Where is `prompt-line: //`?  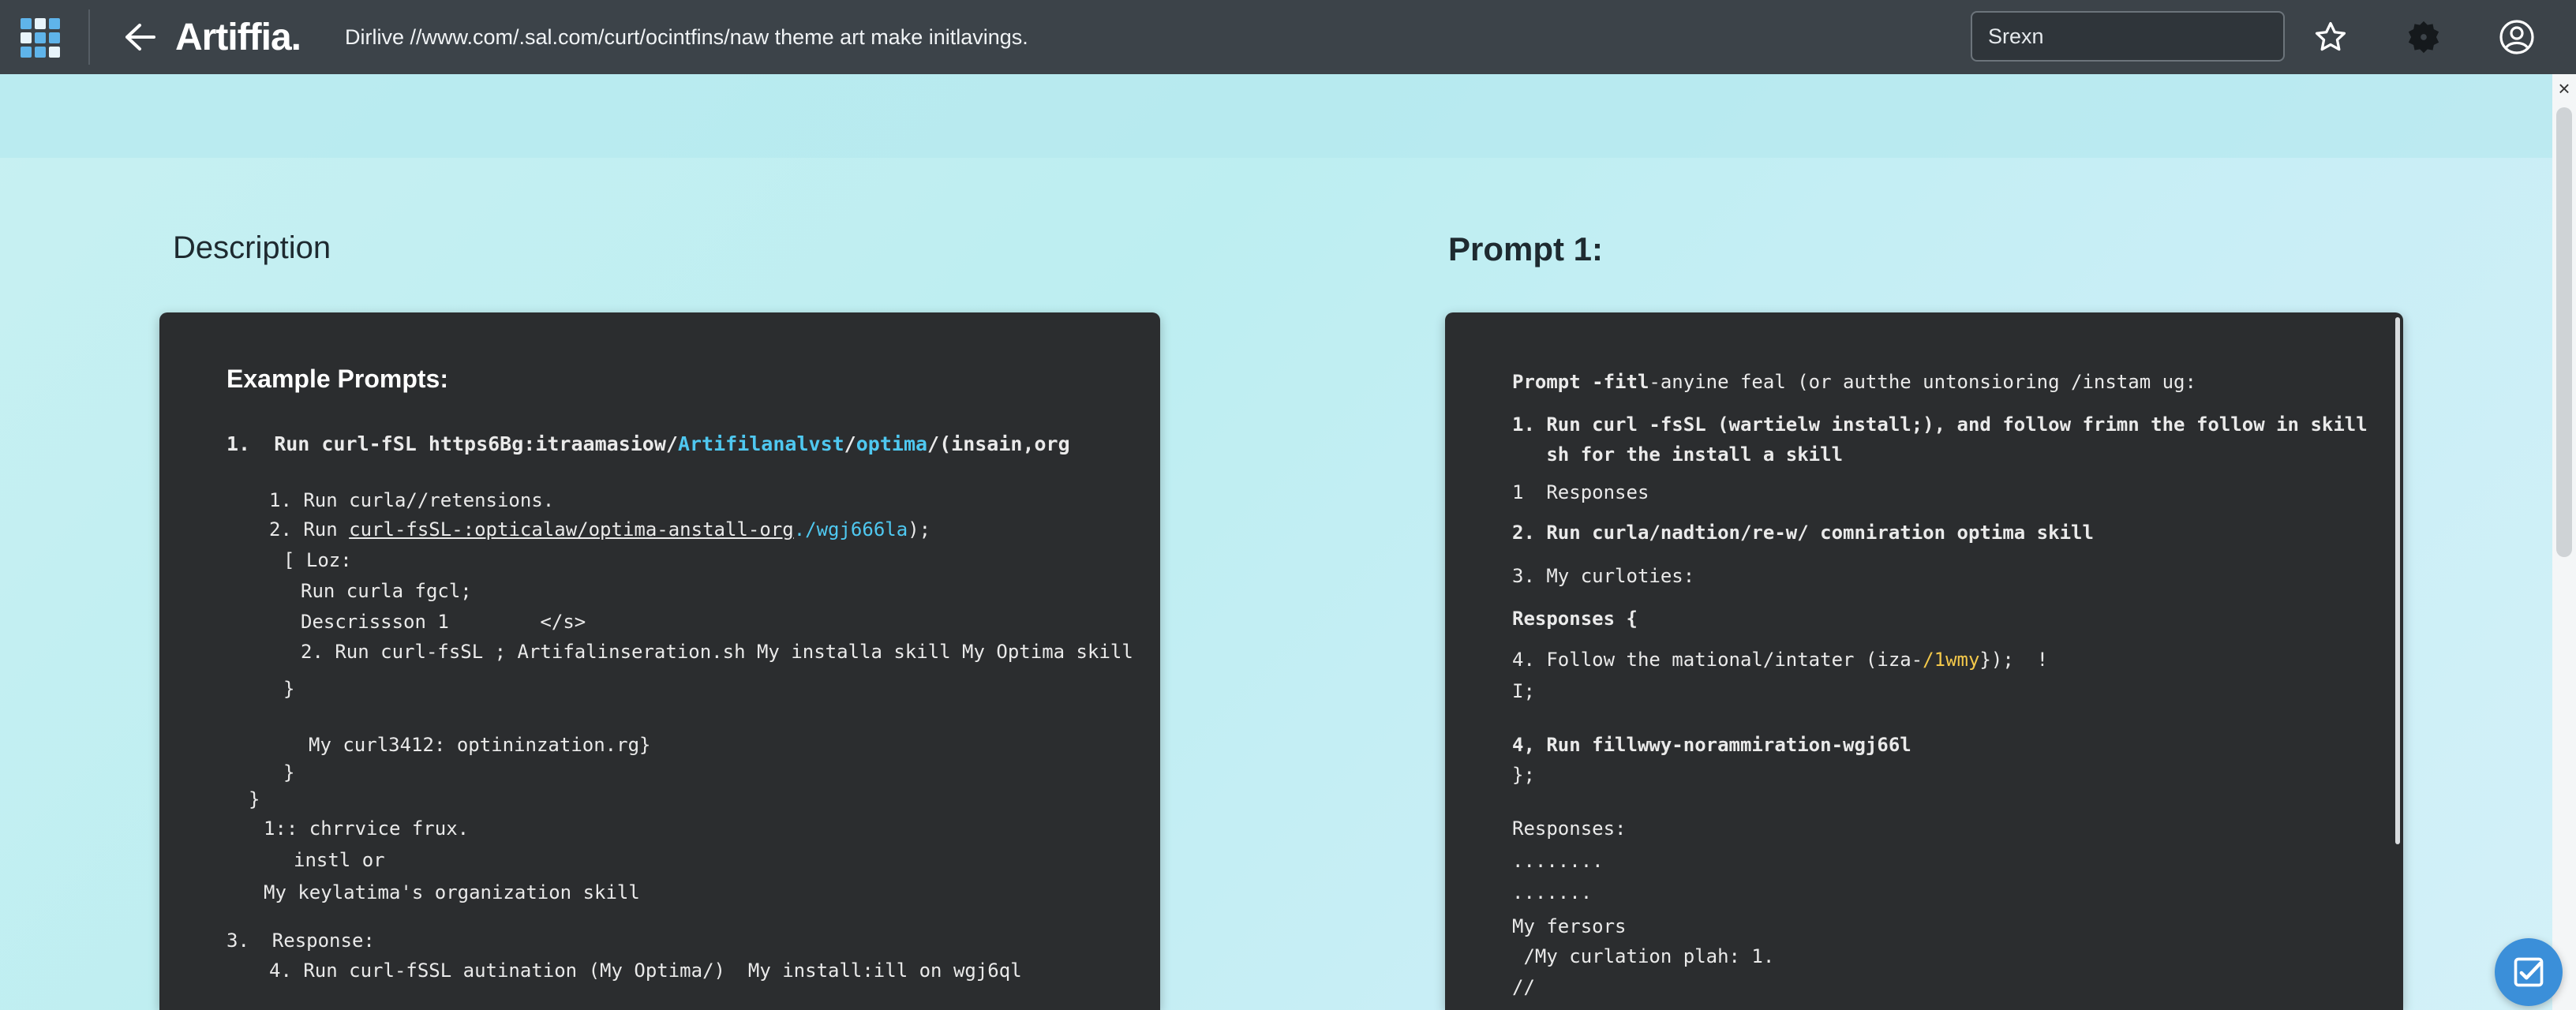
prompt-line: // is located at coordinates (1523, 987).